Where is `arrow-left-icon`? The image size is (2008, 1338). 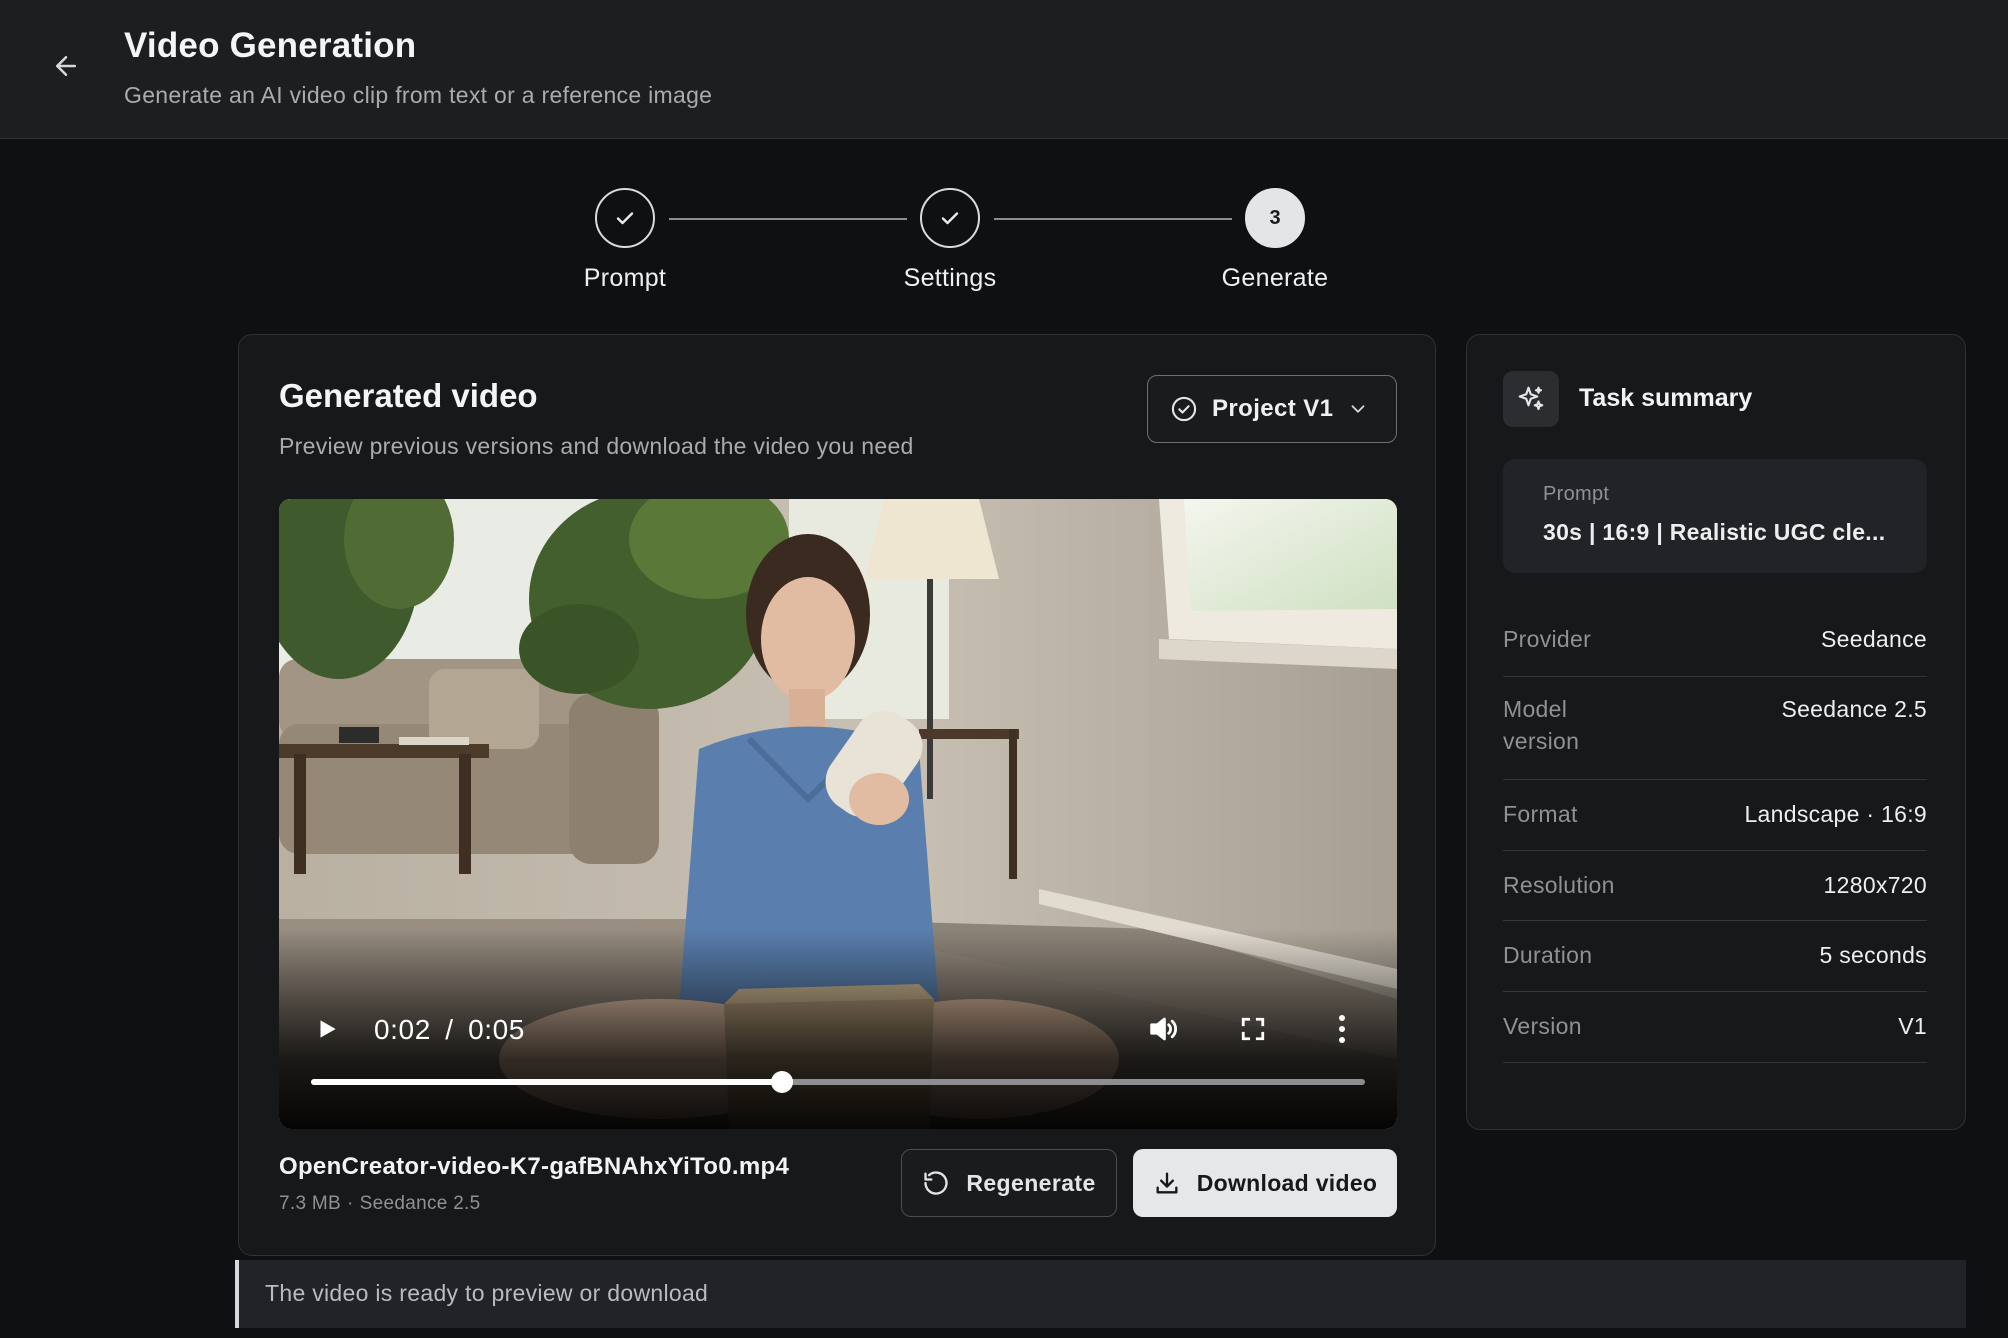
arrow-left-icon is located at coordinates (66, 66).